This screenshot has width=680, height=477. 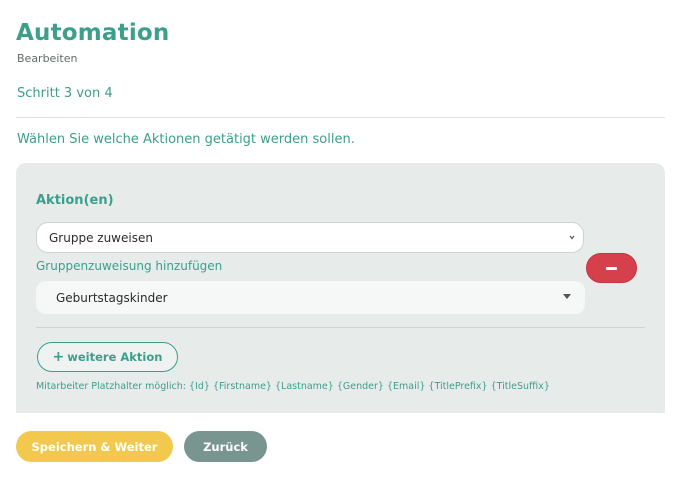 What do you see at coordinates (567, 296) in the screenshot?
I see `caret-down-icon` at bounding box center [567, 296].